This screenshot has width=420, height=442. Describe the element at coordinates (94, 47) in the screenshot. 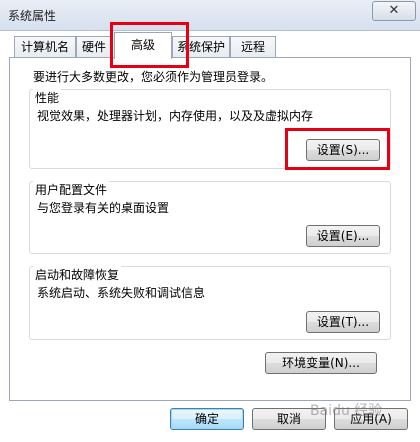

I see `tab-hardware: 硬件` at that location.